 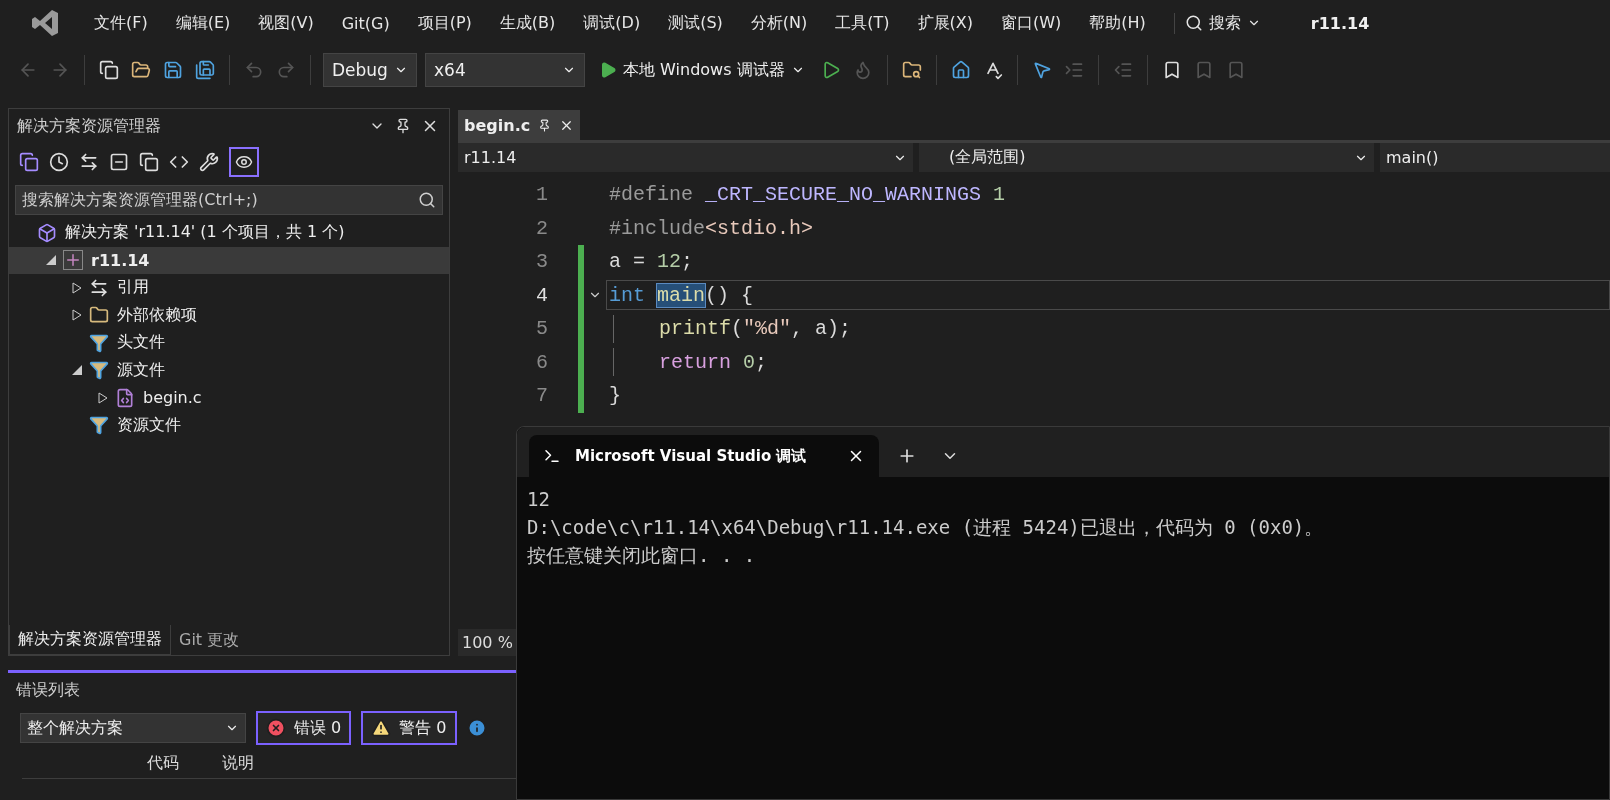 I want to click on tree-row: r11.14, so click(x=229, y=260).